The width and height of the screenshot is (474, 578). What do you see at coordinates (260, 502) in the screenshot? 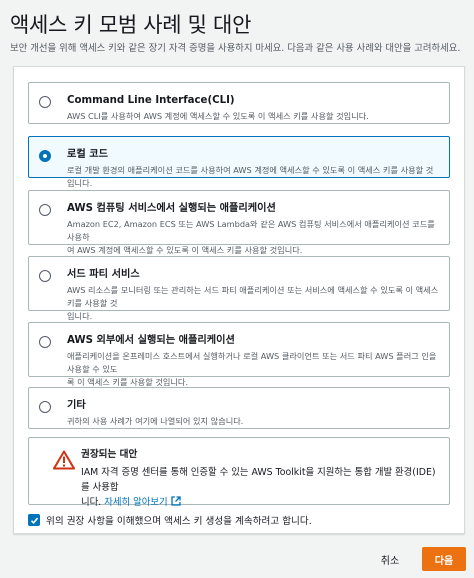
I see `alert-body-line: 니다. 자세히 알아보기` at bounding box center [260, 502].